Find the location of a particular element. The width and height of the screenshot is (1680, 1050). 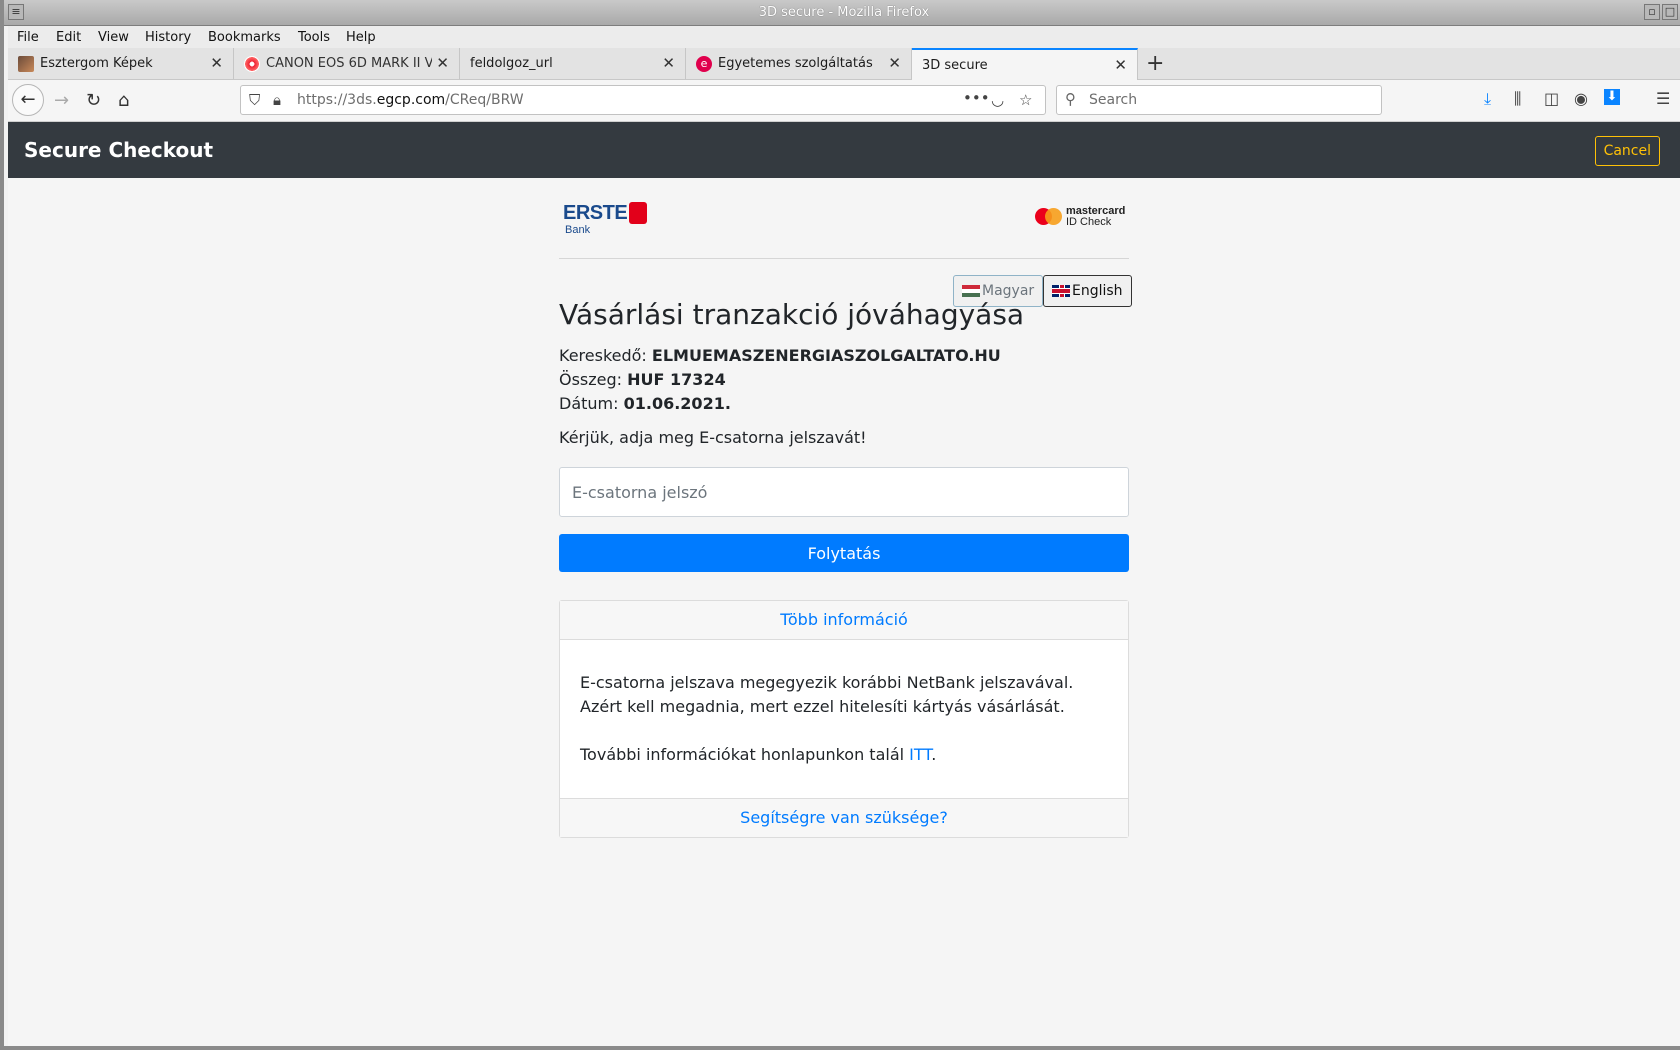

tab-feldolgoz: feldolgoz_url ✕ is located at coordinates (573, 63).